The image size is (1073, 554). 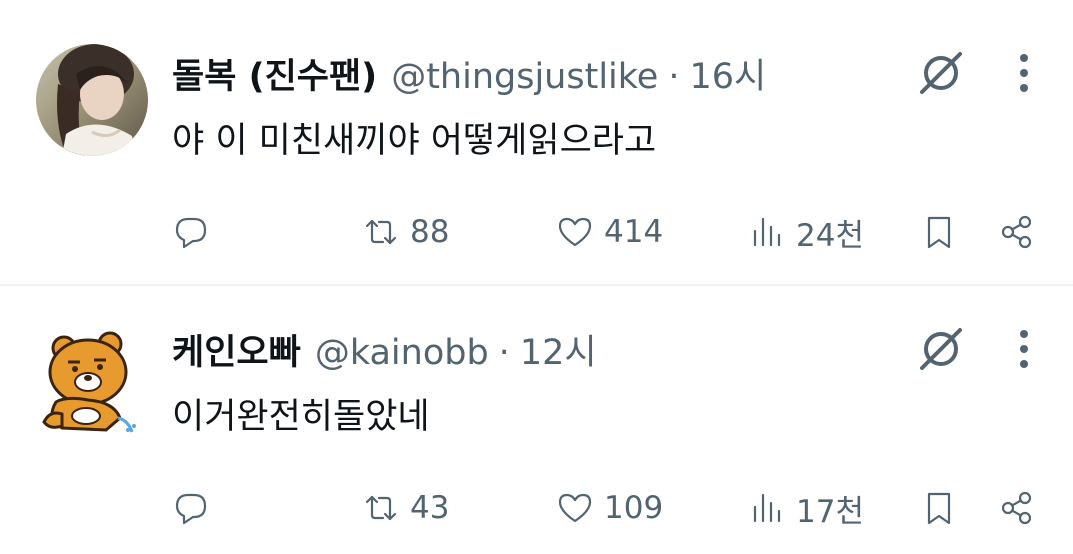 I want to click on timestamp: 12시, so click(x=558, y=349).